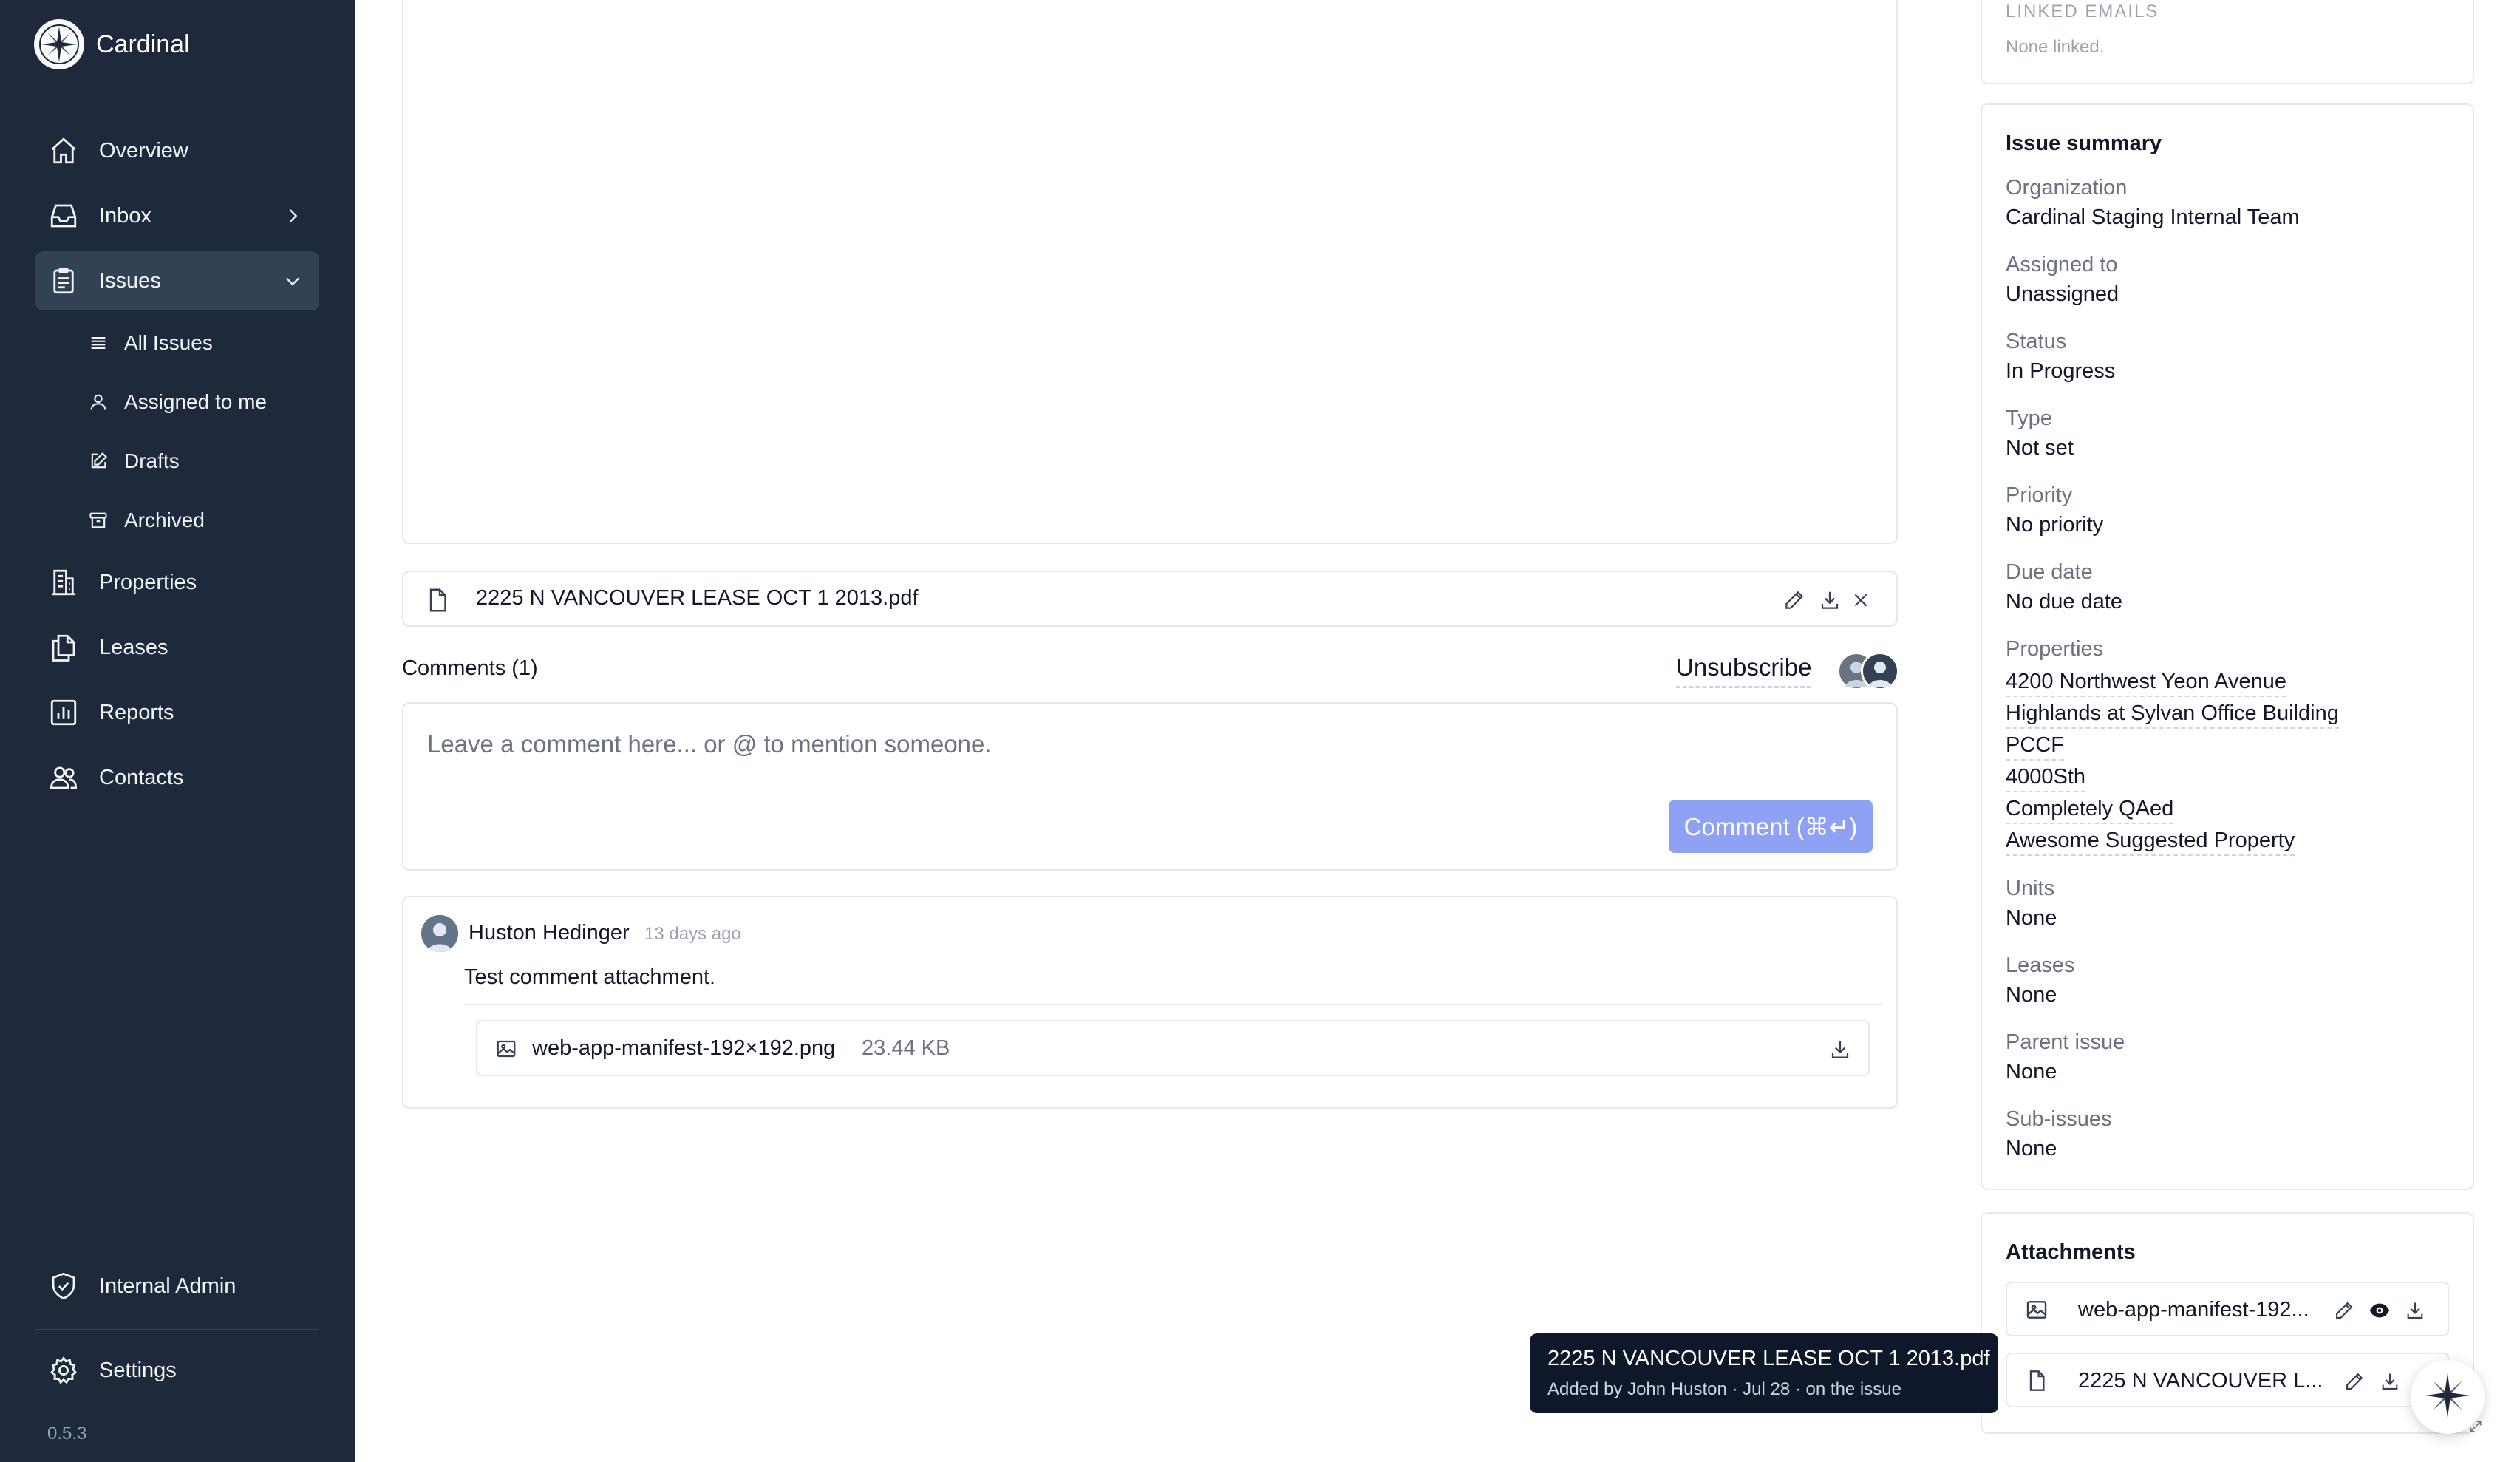 Image resolution: width=2520 pixels, height=1462 pixels. Describe the element at coordinates (63, 1286) in the screenshot. I see `shield-check-icon` at that location.